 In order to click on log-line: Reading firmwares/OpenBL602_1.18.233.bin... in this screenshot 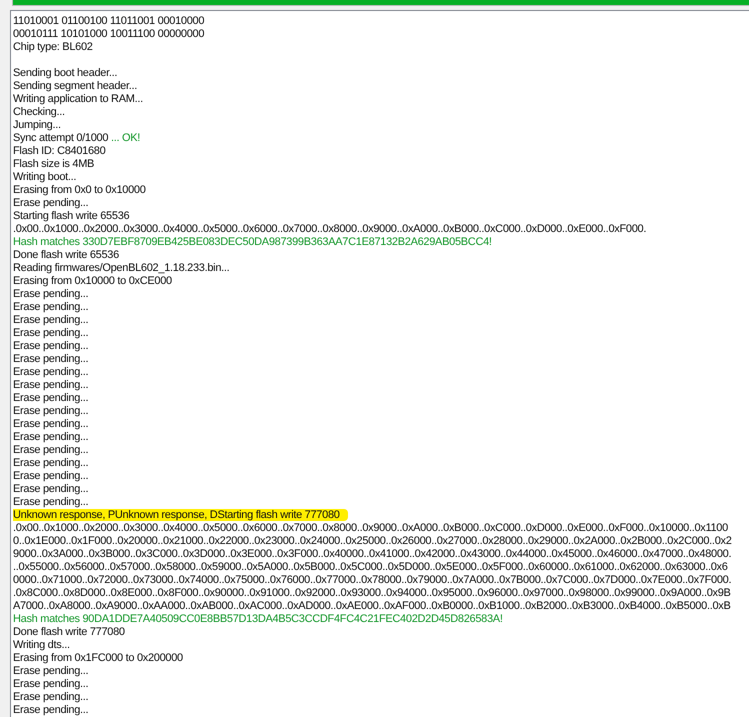, I will do `click(121, 268)`.